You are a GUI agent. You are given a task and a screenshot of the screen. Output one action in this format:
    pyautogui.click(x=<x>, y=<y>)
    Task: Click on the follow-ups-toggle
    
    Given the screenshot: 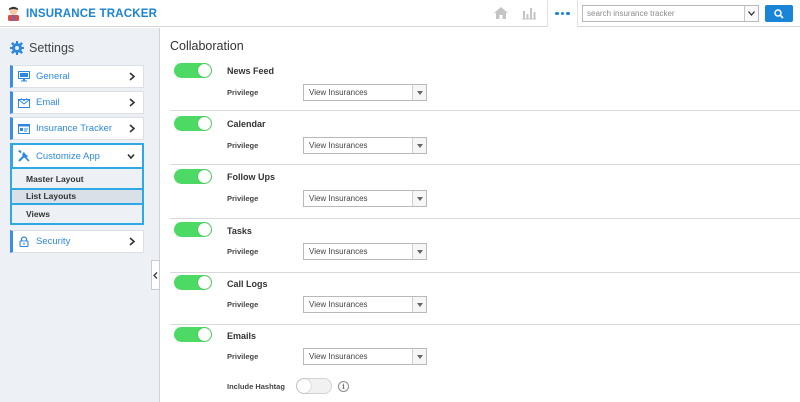 What is the action you would take?
    pyautogui.click(x=193, y=176)
    